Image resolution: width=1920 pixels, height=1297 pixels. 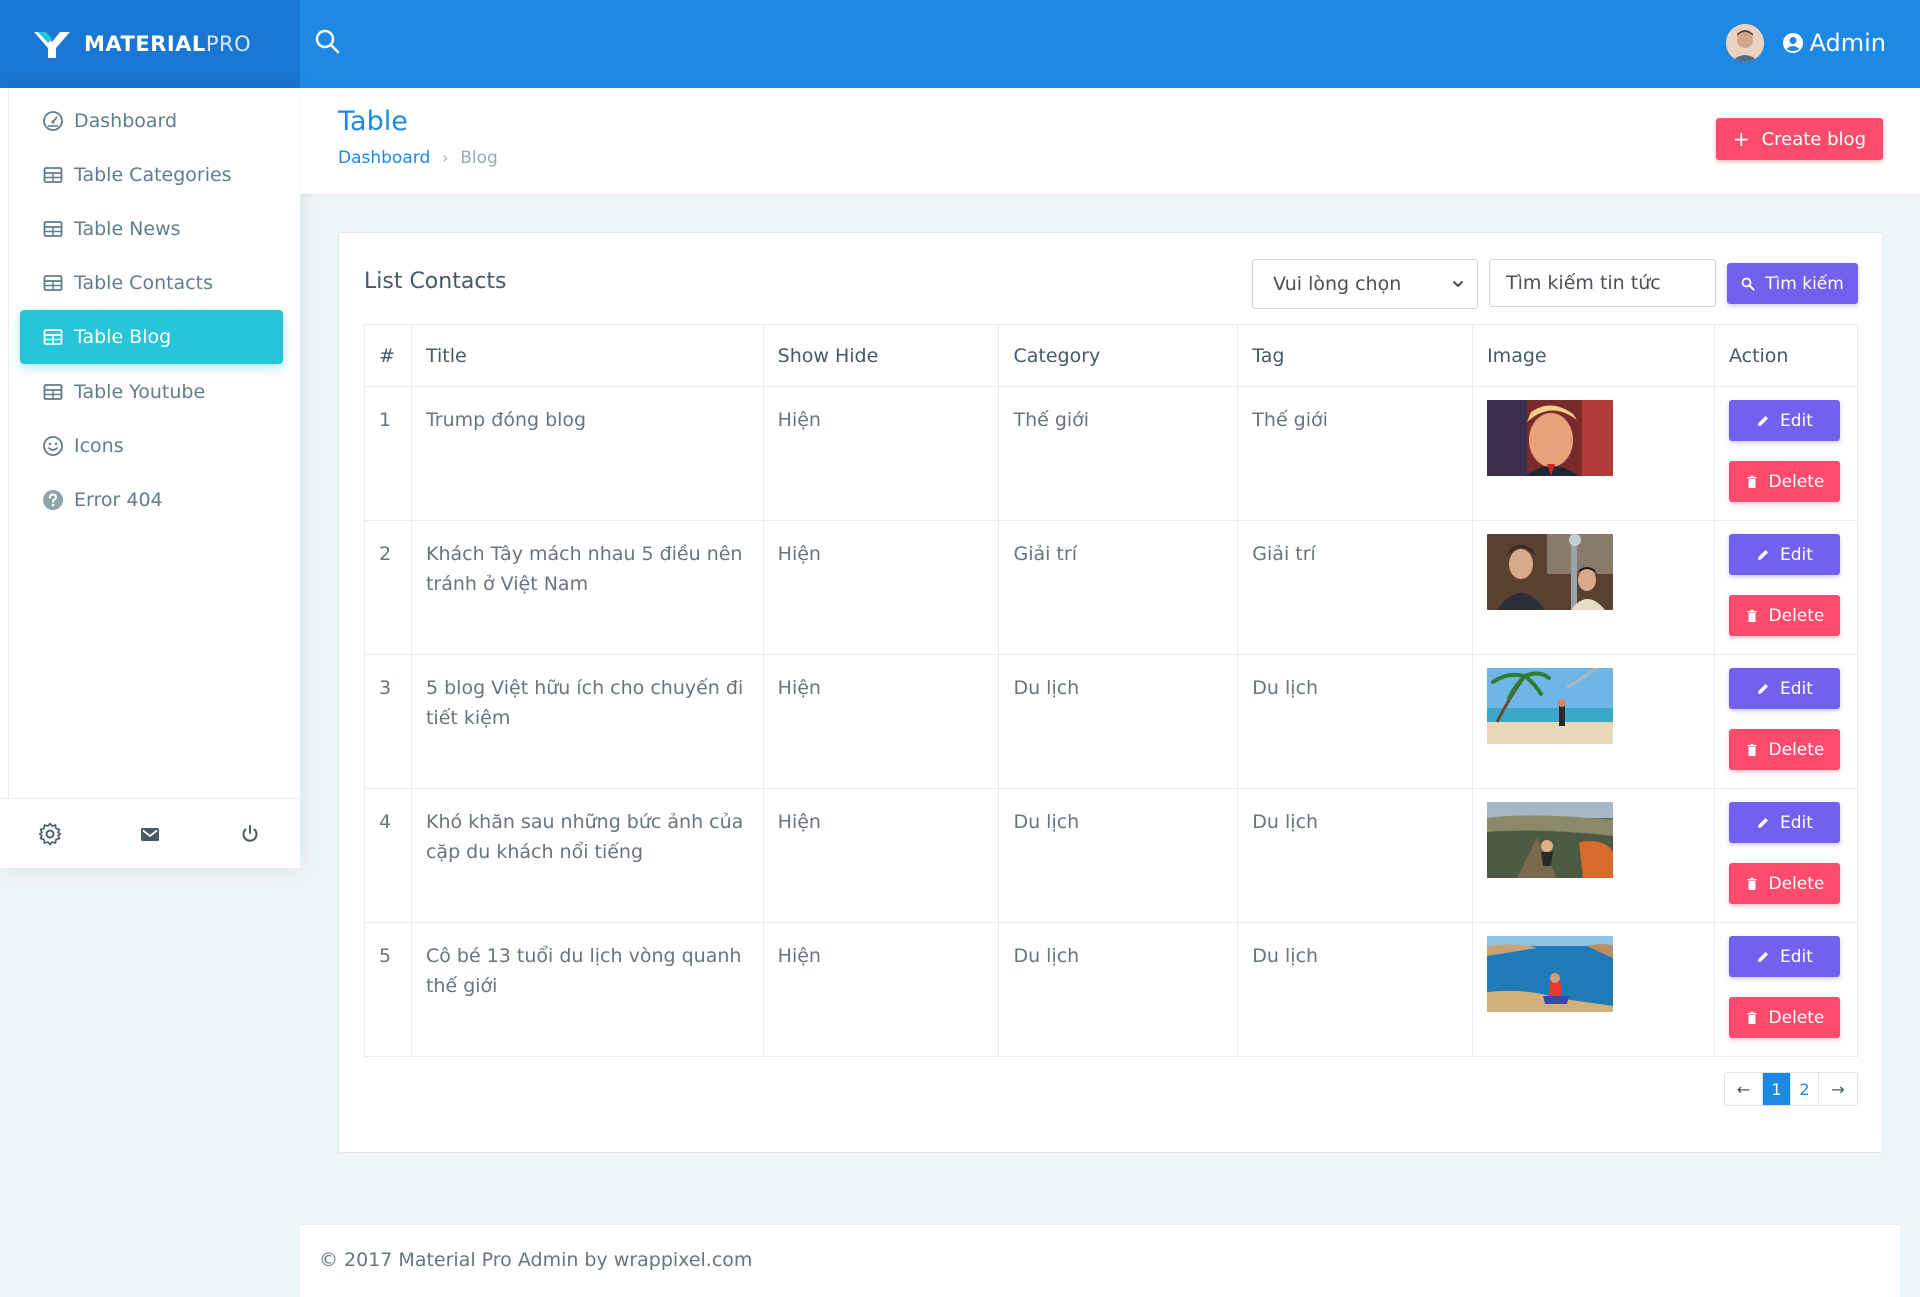 I want to click on pagination-prev-arrow-icon: ←, so click(x=1744, y=1089).